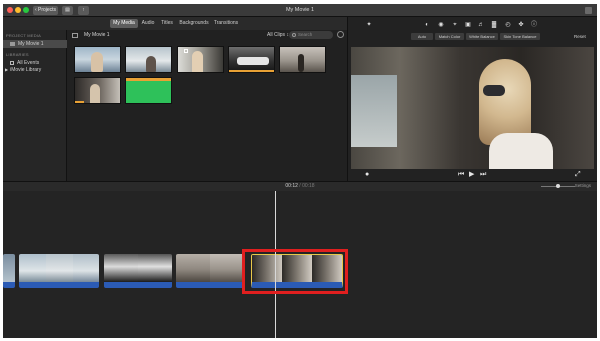 This screenshot has width=600, height=341. What do you see at coordinates (295, 271) in the screenshot?
I see `selection-highlight-box` at bounding box center [295, 271].